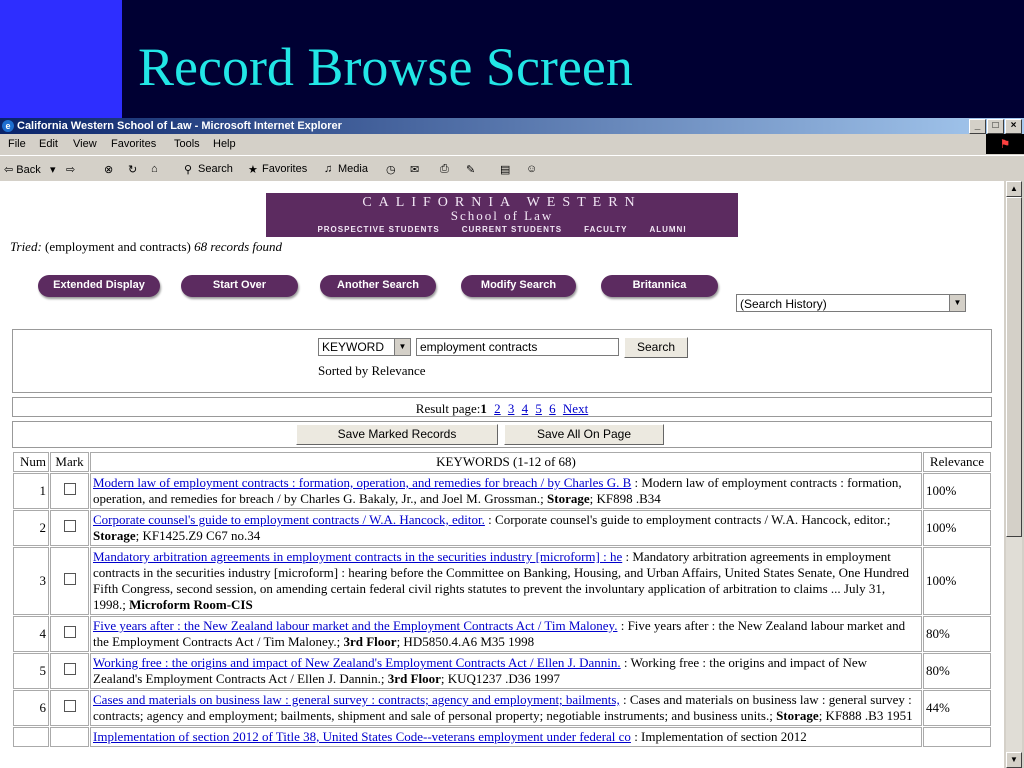  I want to click on row-num, so click(31, 737).